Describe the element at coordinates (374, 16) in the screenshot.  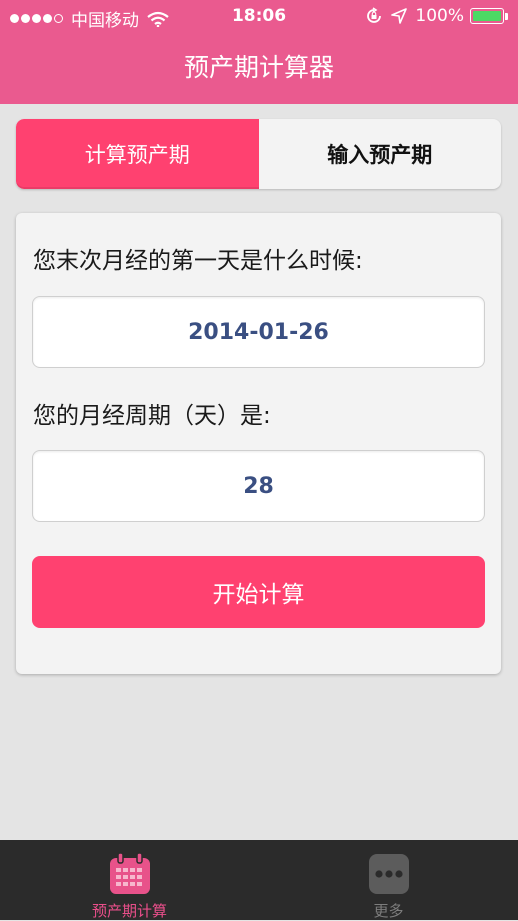
I see `rotation-lock-icon` at that location.